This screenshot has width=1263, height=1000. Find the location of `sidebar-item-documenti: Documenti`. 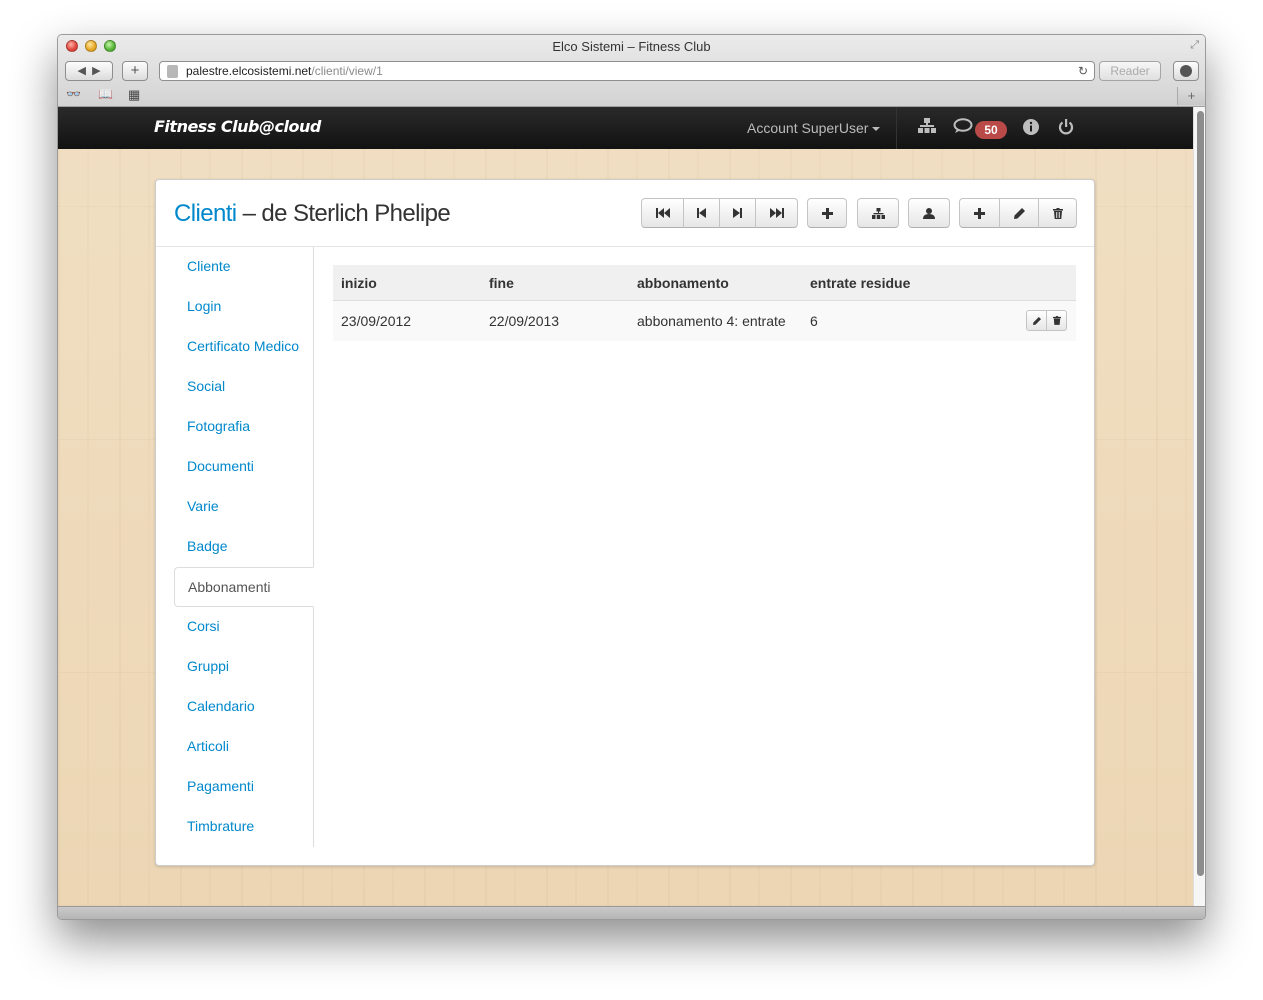

sidebar-item-documenti: Documenti is located at coordinates (244, 467).